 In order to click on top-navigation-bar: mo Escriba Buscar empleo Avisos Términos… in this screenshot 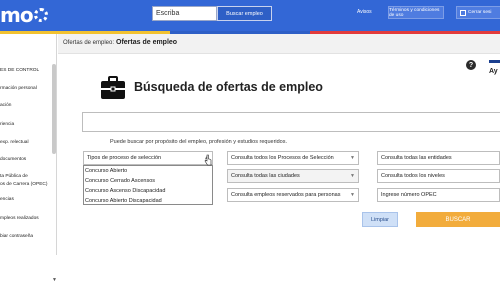, I will do `click(250, 15)`.